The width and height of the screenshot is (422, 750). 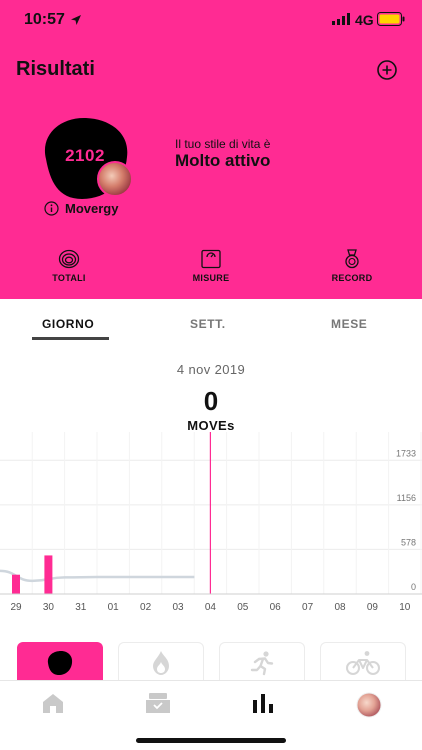 What do you see at coordinates (211, 259) in the screenshot?
I see `scale-icon` at bounding box center [211, 259].